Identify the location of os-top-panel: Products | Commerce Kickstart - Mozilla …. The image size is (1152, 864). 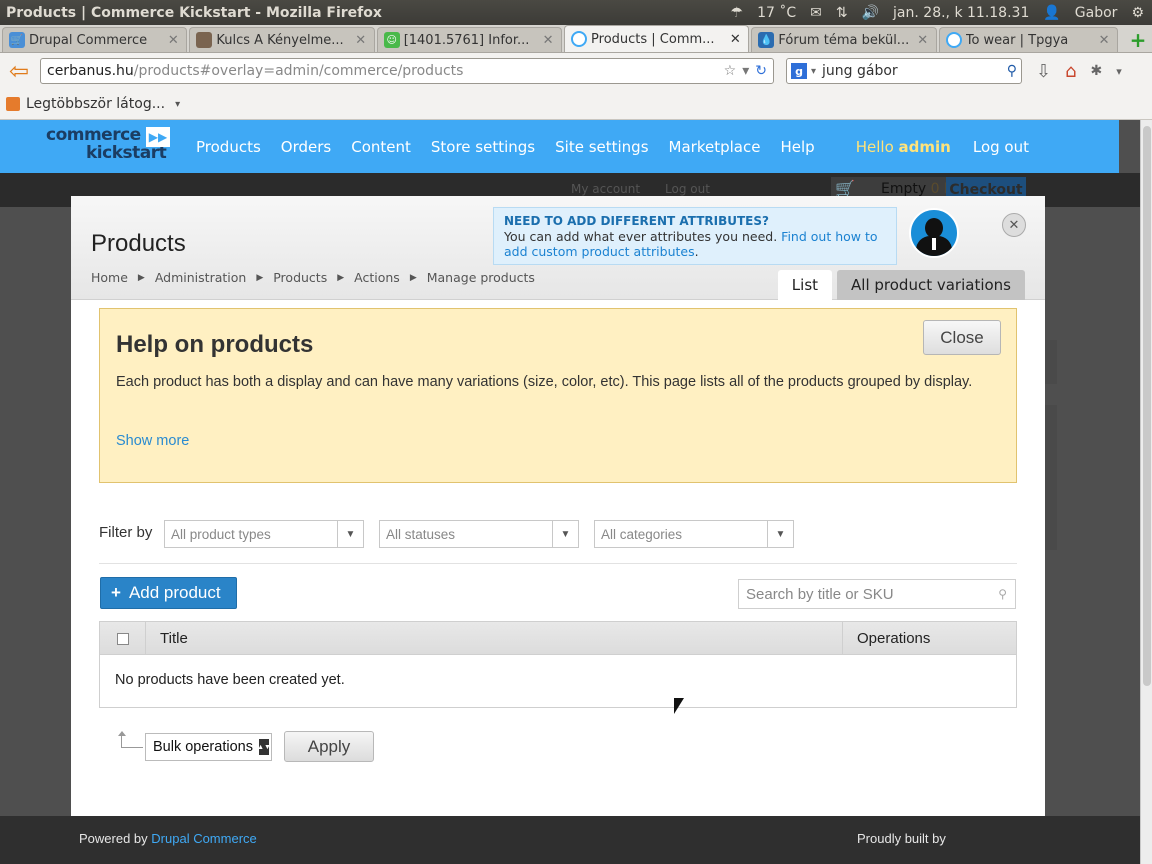
(576, 12).